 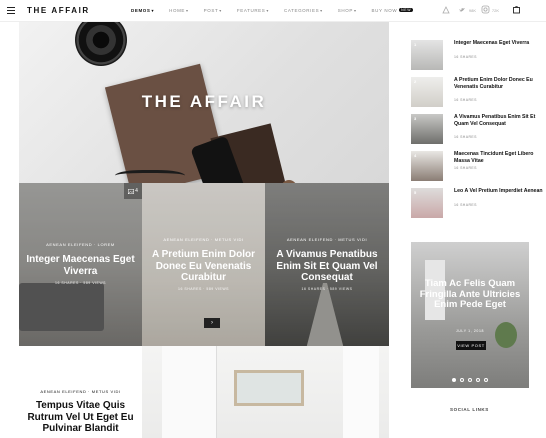 I want to click on instagram-icon, so click(x=485, y=9).